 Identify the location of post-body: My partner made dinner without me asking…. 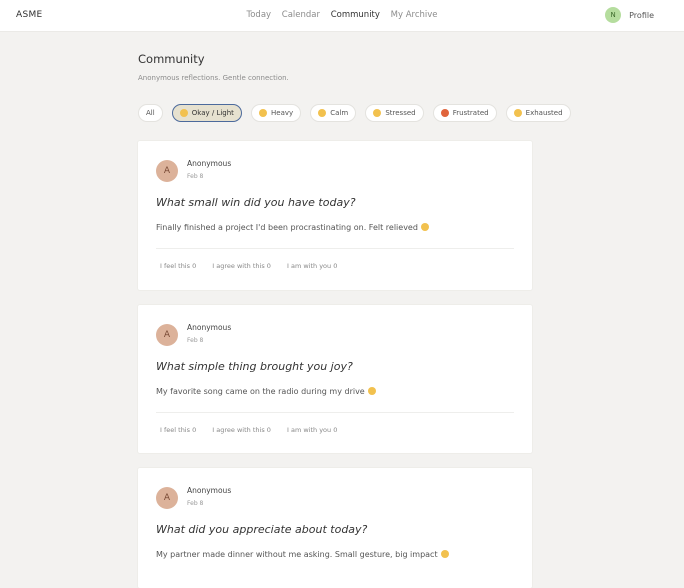
(302, 554).